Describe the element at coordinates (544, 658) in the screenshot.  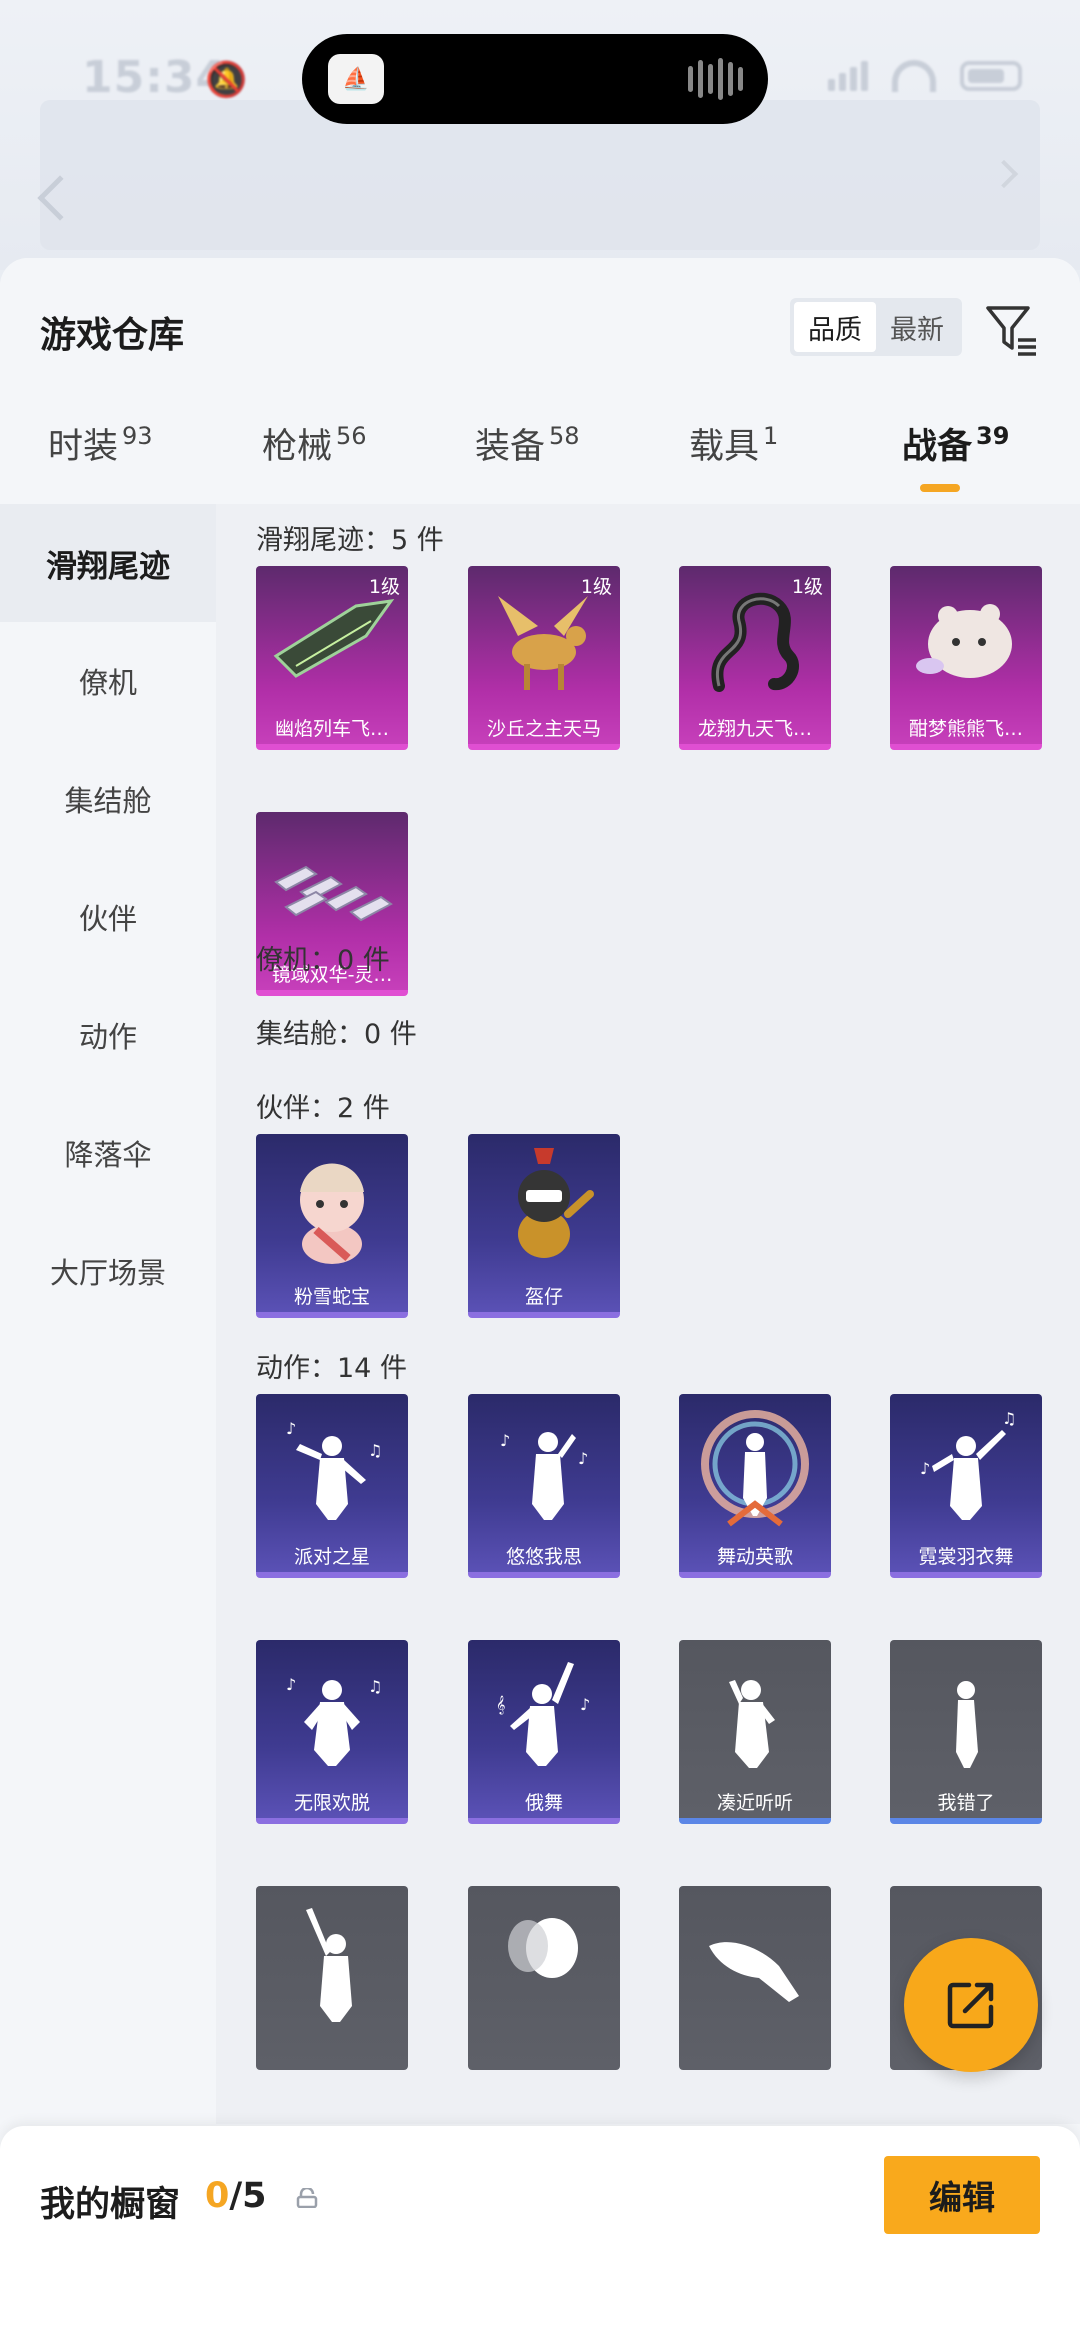
I see `item-card: 1级 沙丘之主天马` at that location.